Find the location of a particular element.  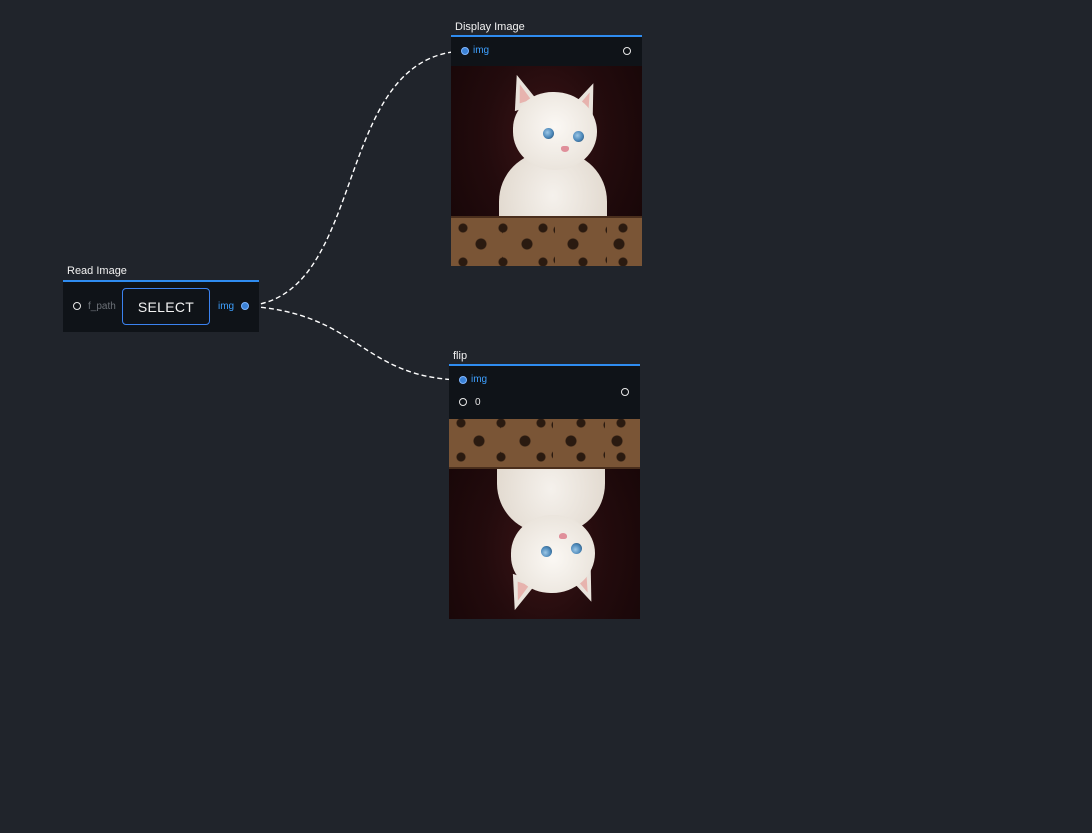

read-image-node: Read Image f_path SELECT img is located at coordinates (161, 298).